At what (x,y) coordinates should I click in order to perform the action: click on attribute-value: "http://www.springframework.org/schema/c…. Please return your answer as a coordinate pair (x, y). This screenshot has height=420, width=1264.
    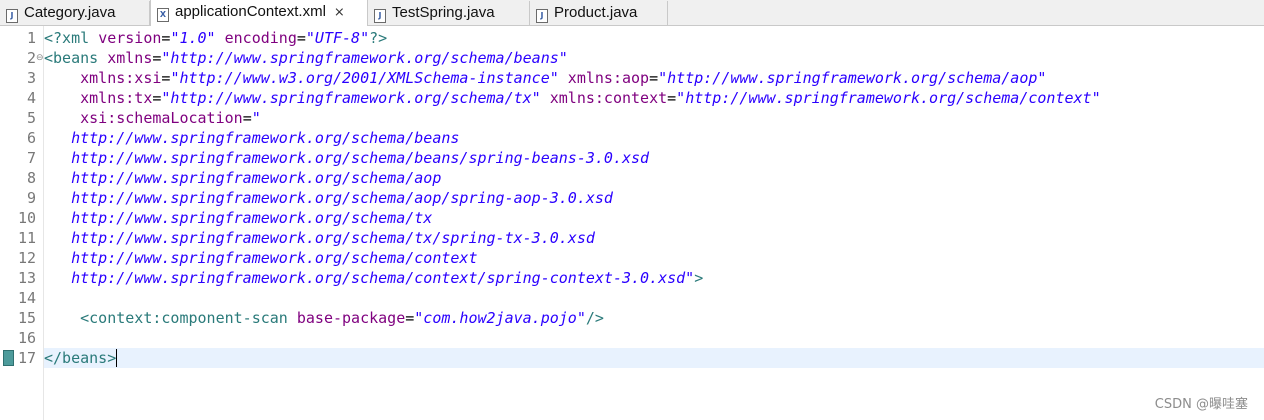
    Looking at the image, I should click on (888, 98).